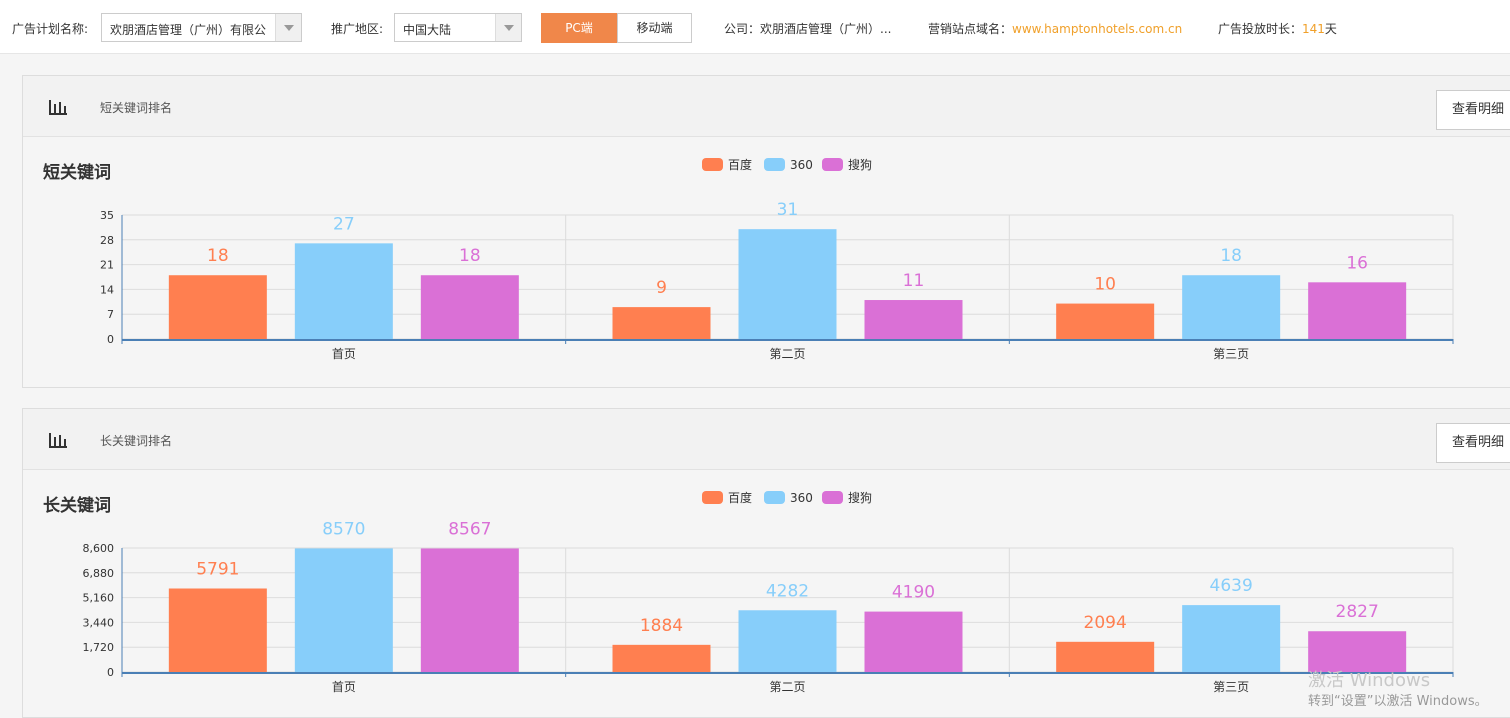 The image size is (1510, 718). What do you see at coordinates (1357, 612) in the screenshot?
I see `data-label: 2827` at bounding box center [1357, 612].